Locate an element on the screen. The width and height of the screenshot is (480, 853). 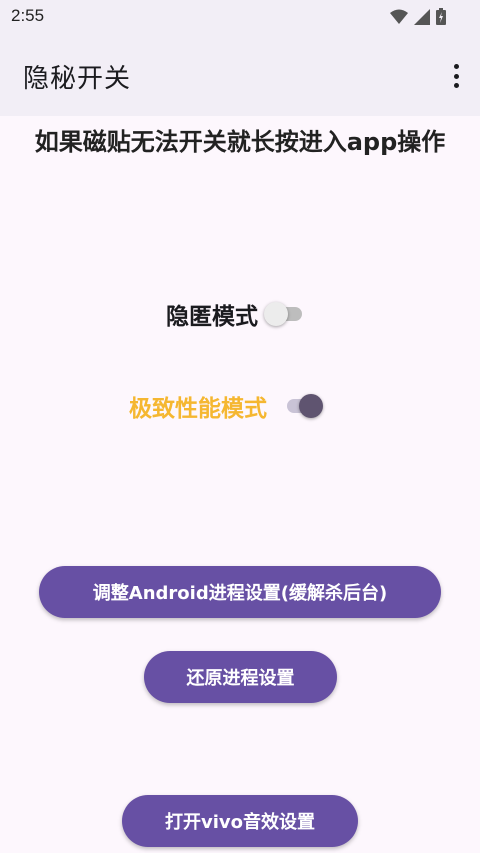
signal-icon is located at coordinates (422, 16).